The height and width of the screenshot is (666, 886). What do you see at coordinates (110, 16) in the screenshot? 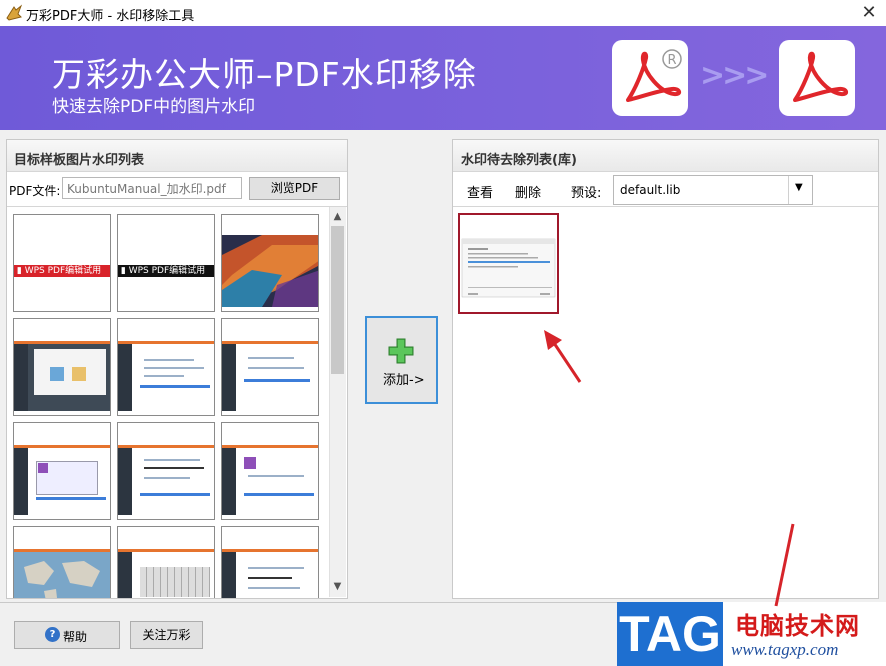
I see `window-title: 万彩PDF大师 - 水印移除工具` at bounding box center [110, 16].